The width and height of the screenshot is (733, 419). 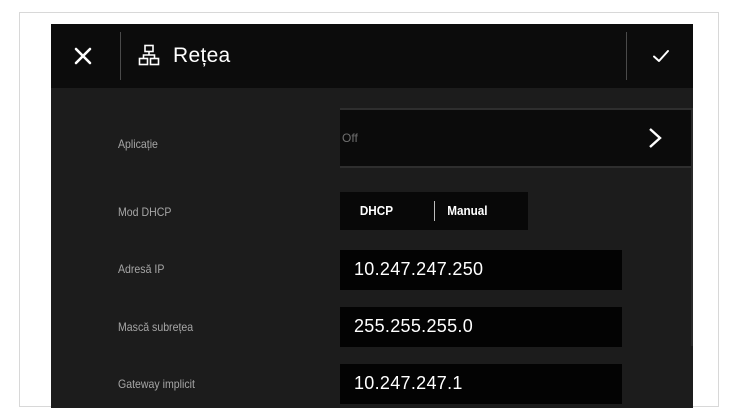 I want to click on manual-option: Manual, so click(x=467, y=210).